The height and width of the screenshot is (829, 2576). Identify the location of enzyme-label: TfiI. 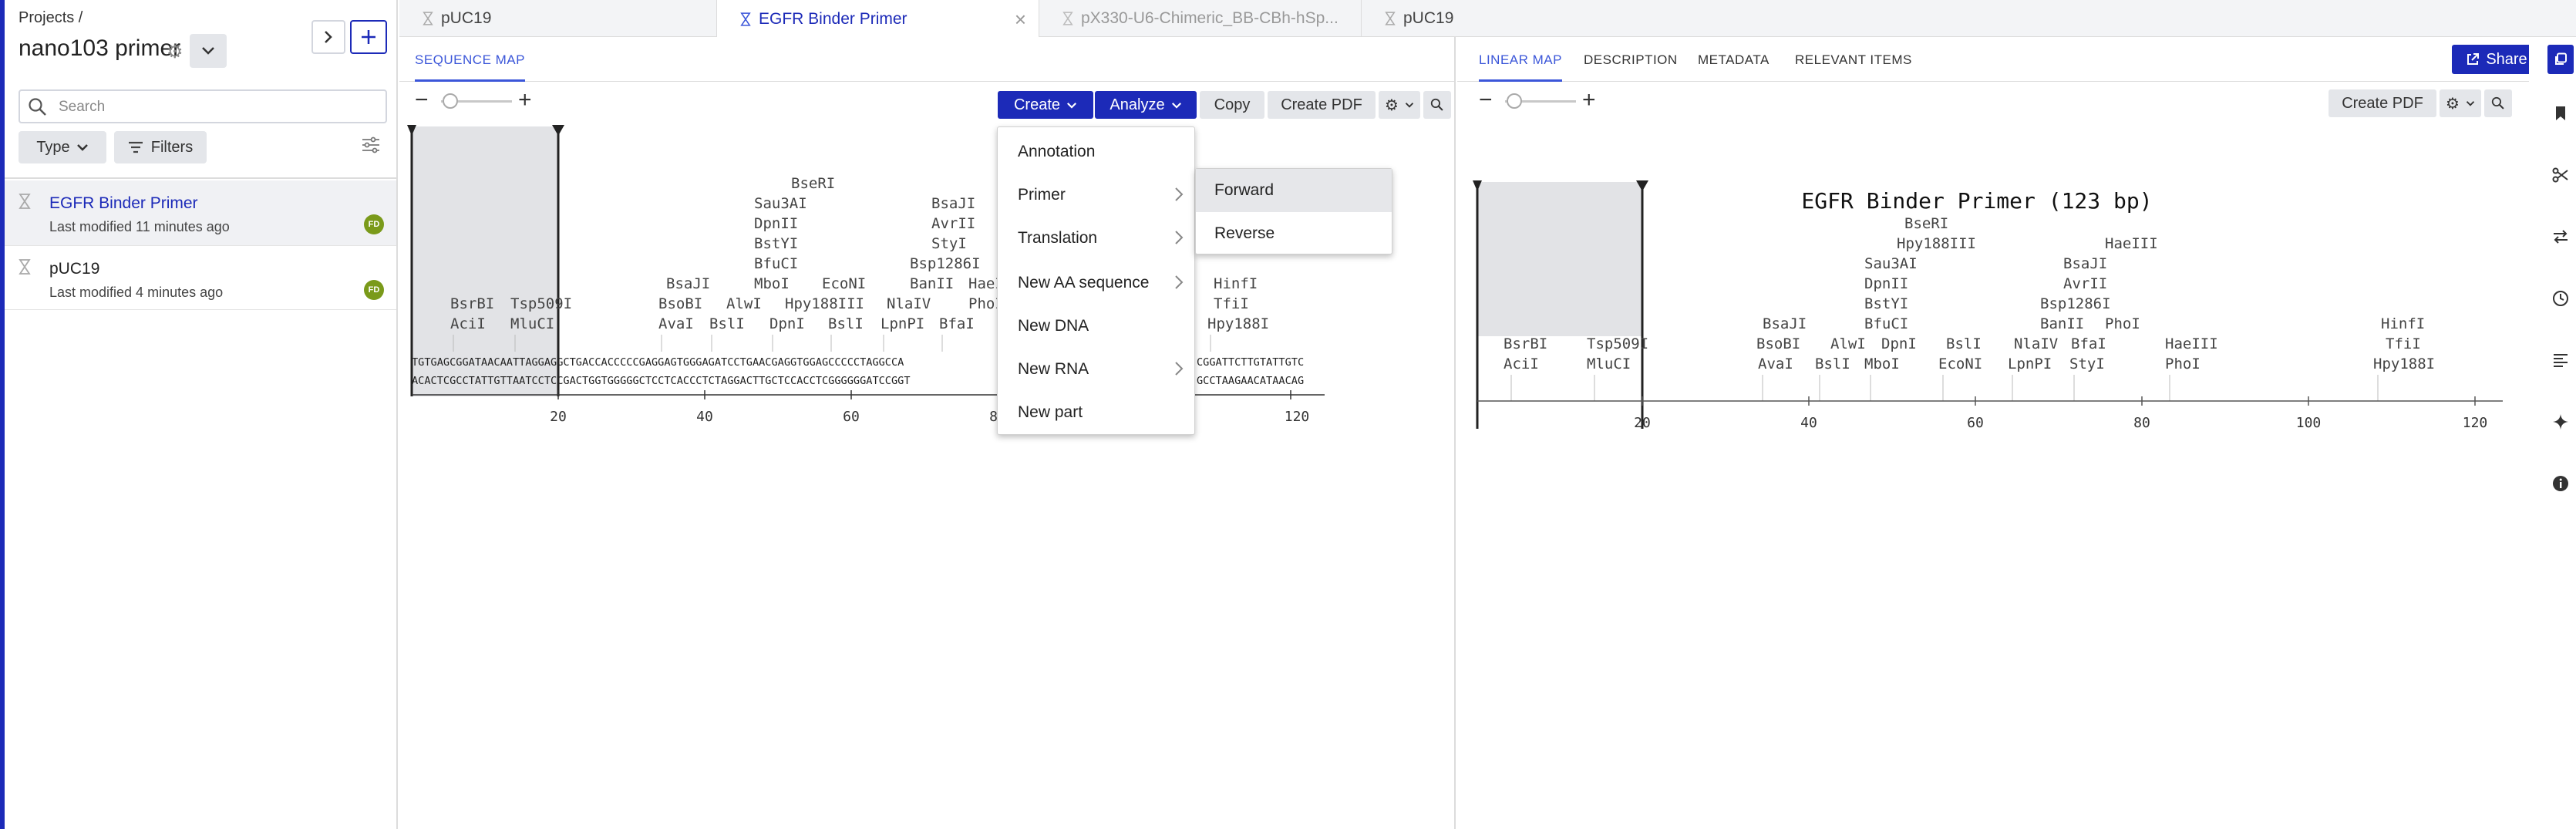
(2403, 343).